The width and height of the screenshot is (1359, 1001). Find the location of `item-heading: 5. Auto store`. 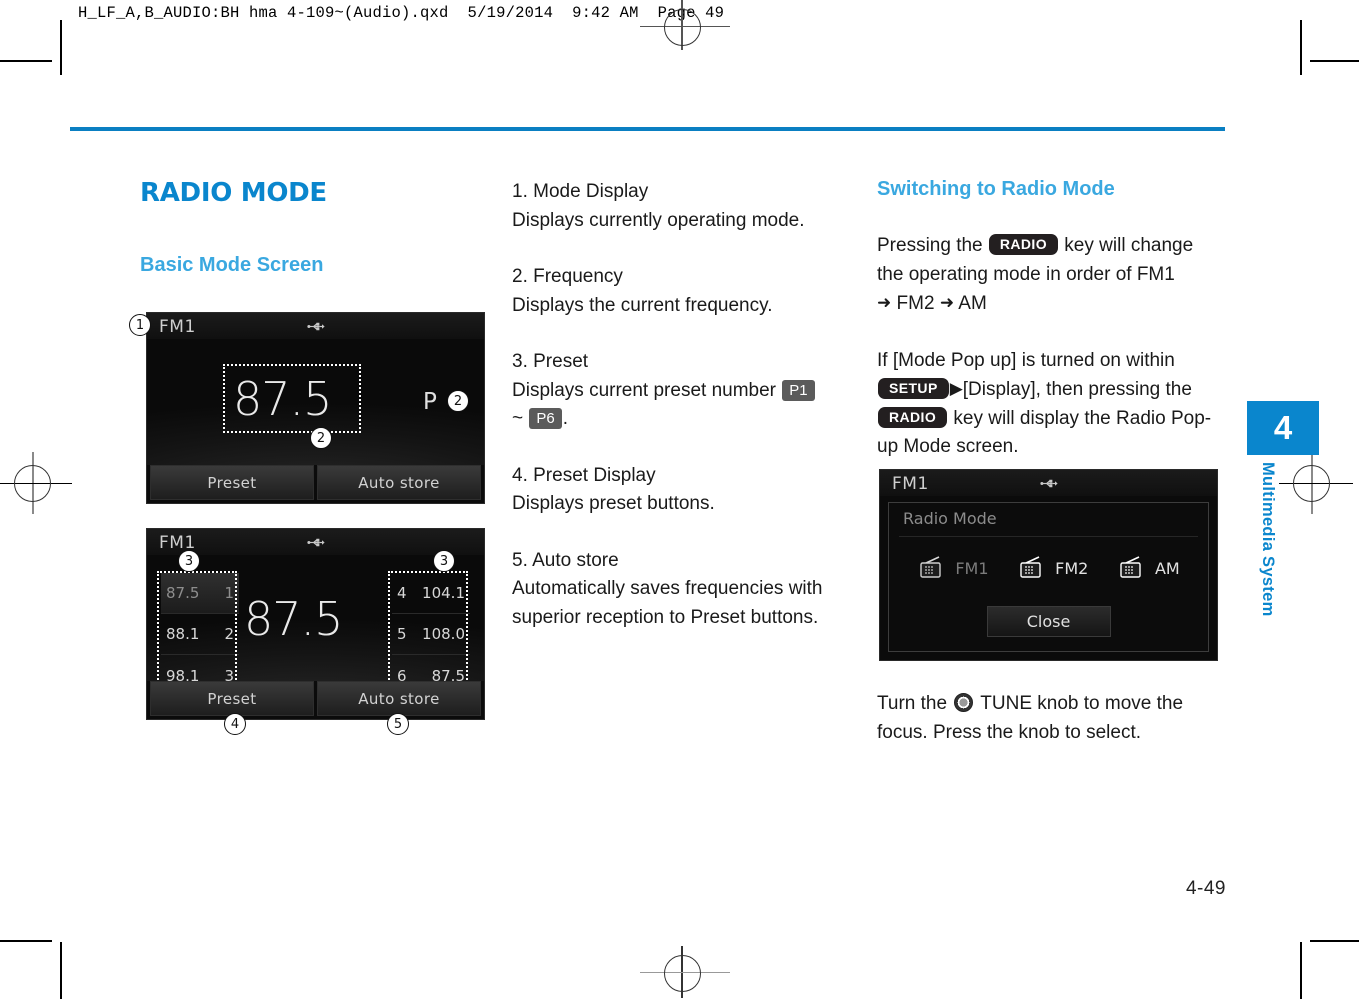

item-heading: 5. Auto store is located at coordinates (565, 560).